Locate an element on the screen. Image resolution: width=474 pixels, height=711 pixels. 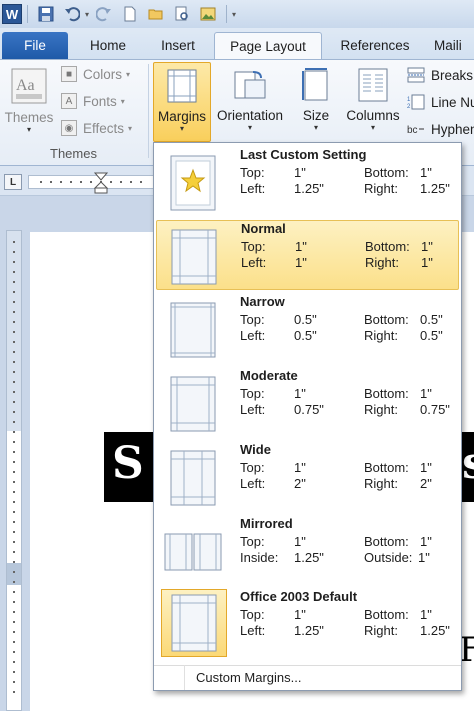
line-numbers-button: 12 Line Nu is located at coordinates (440, 102).